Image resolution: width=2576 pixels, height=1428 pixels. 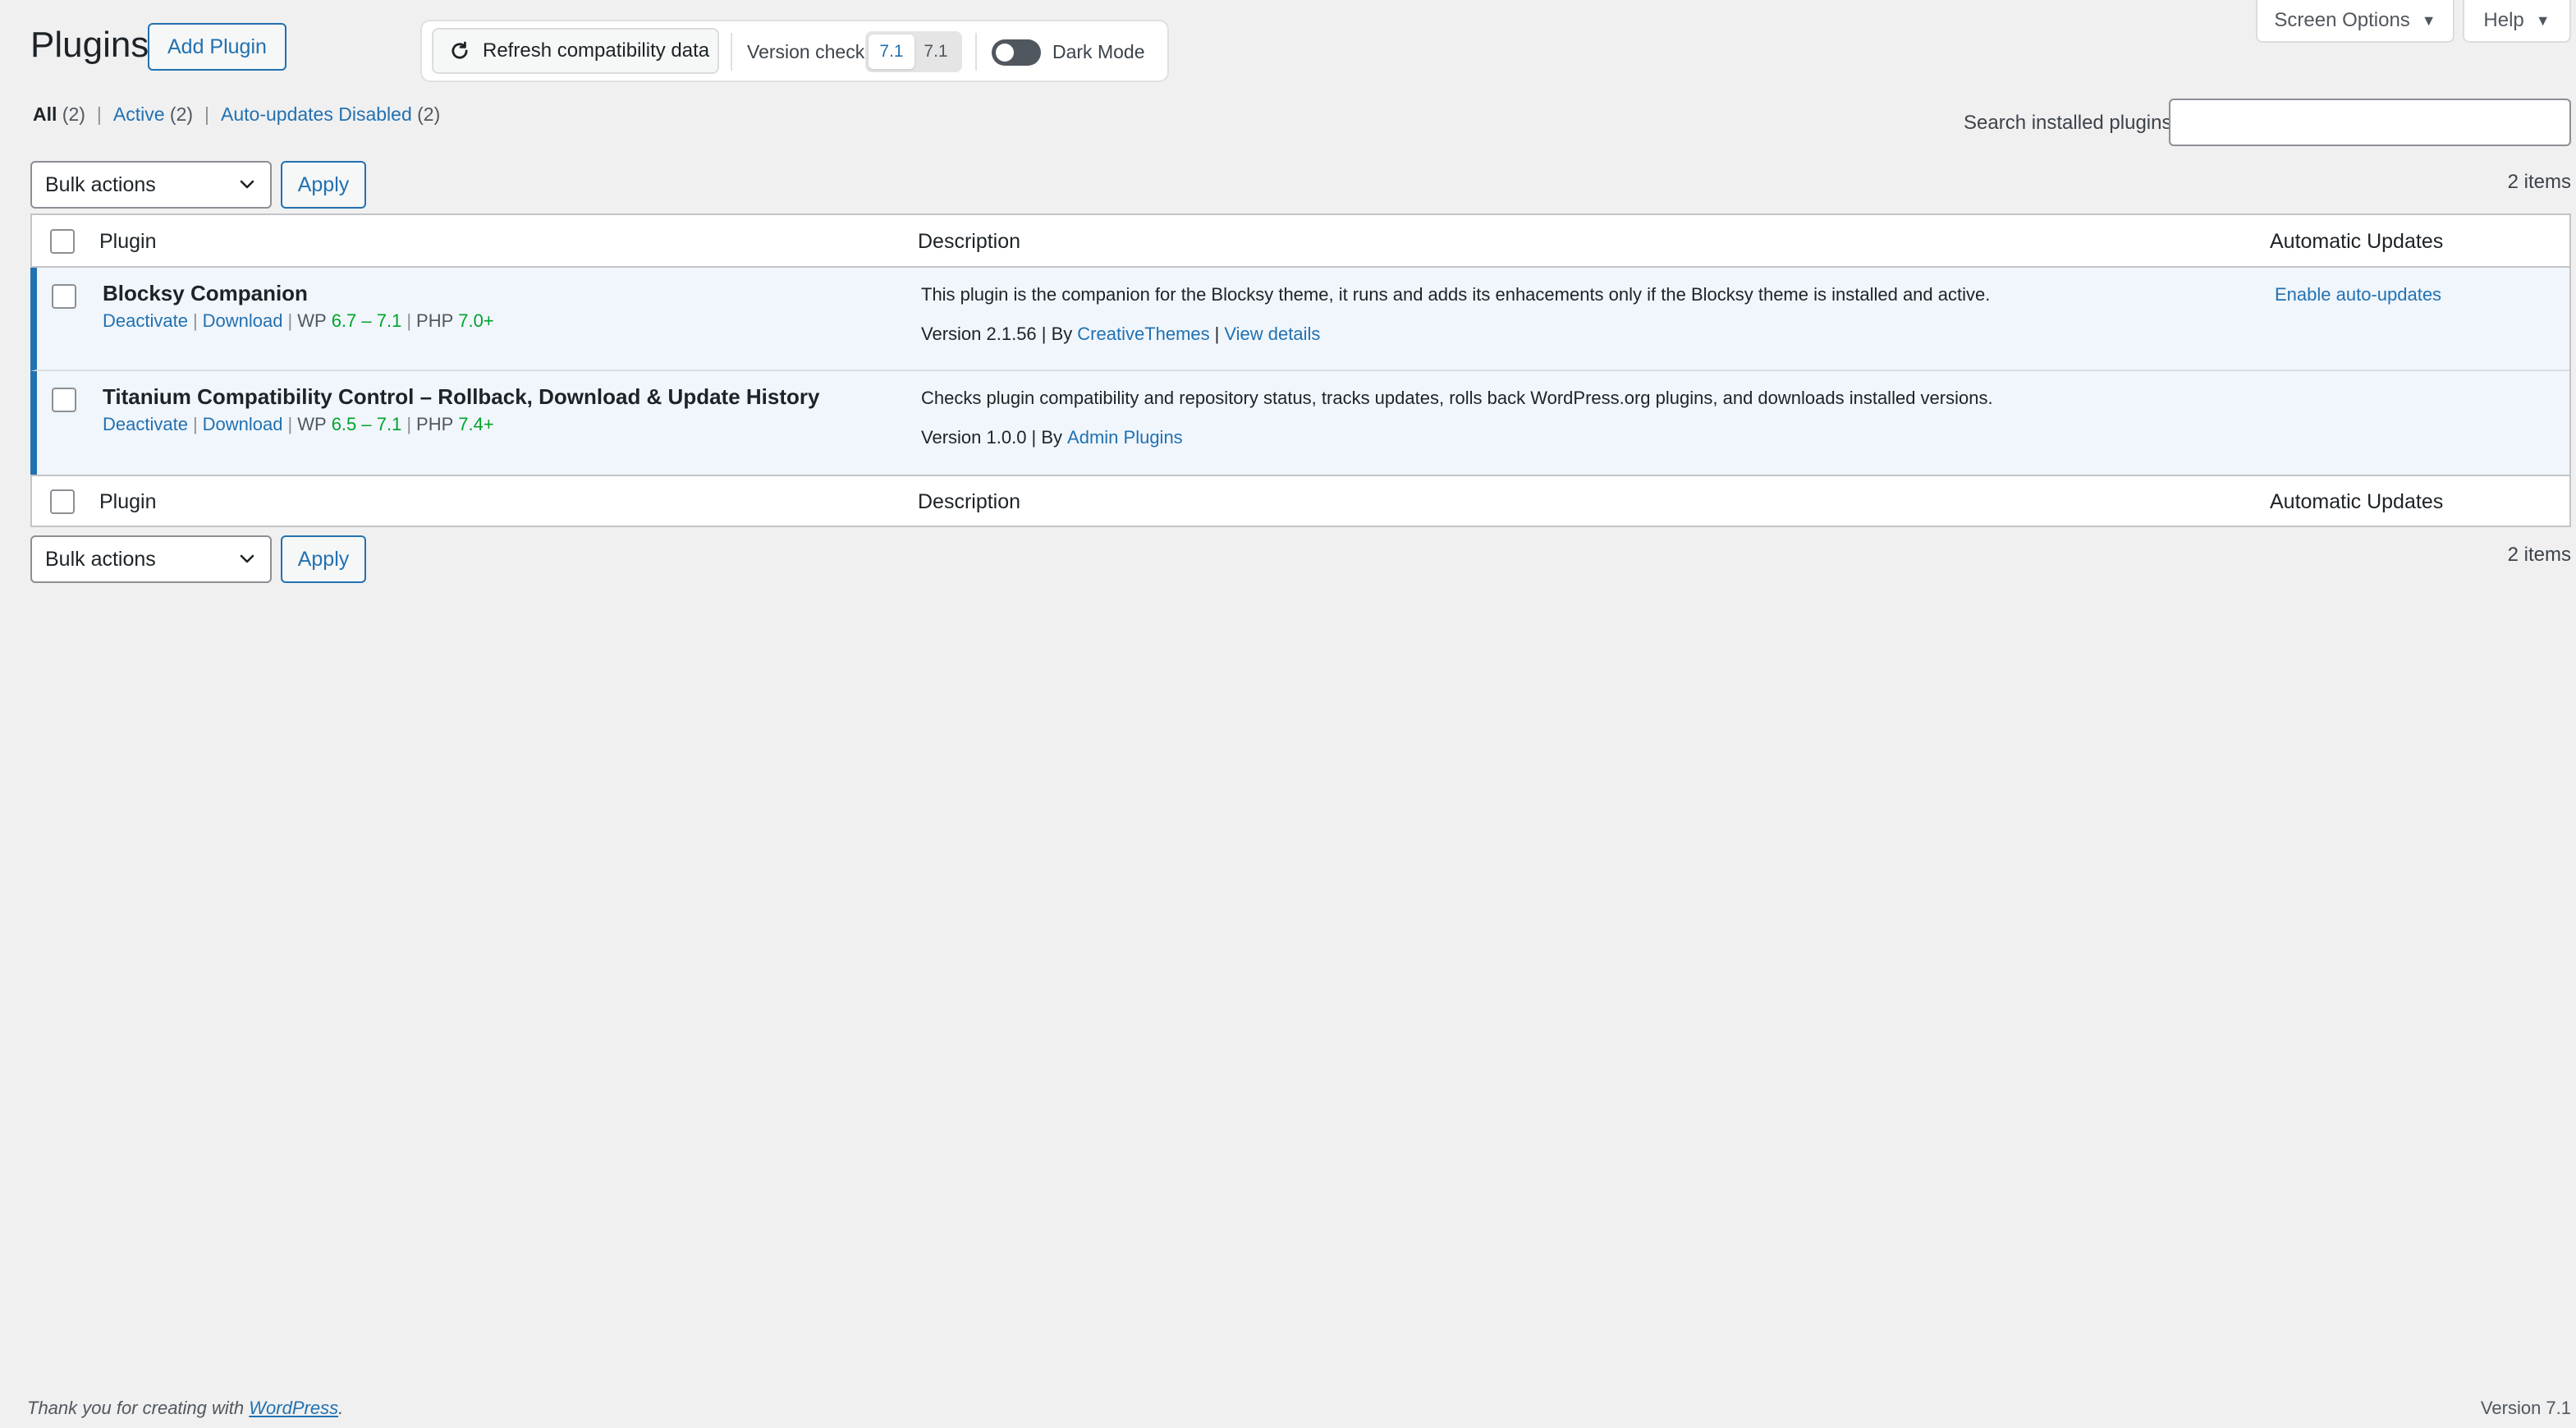 I want to click on version-option-selected: 7.1, so click(x=891, y=51).